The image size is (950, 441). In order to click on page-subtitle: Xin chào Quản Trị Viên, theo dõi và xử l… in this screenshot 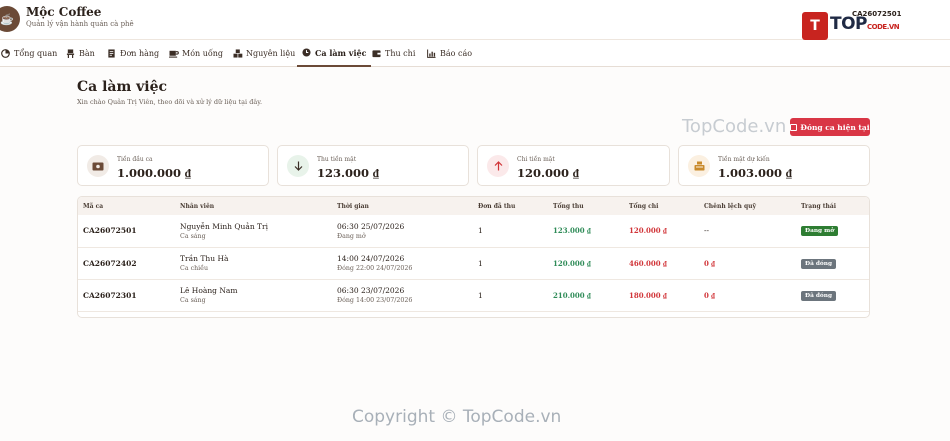, I will do `click(170, 102)`.